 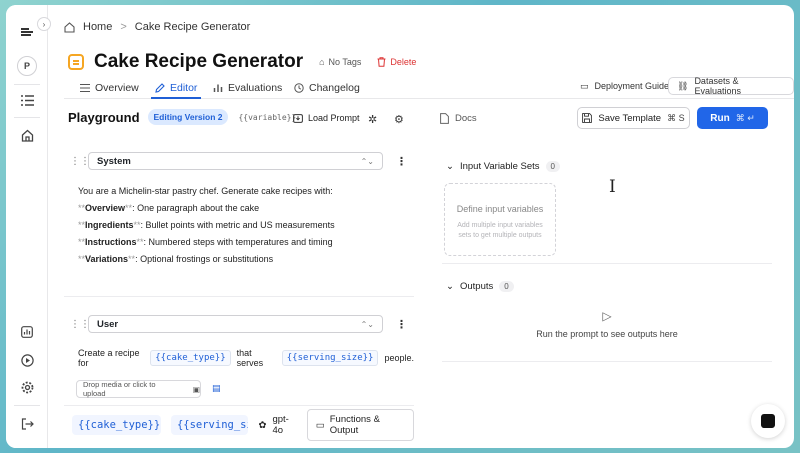 What do you see at coordinates (330, 358) in the screenshot?
I see `variable-chip: {{serving_size}}` at bounding box center [330, 358].